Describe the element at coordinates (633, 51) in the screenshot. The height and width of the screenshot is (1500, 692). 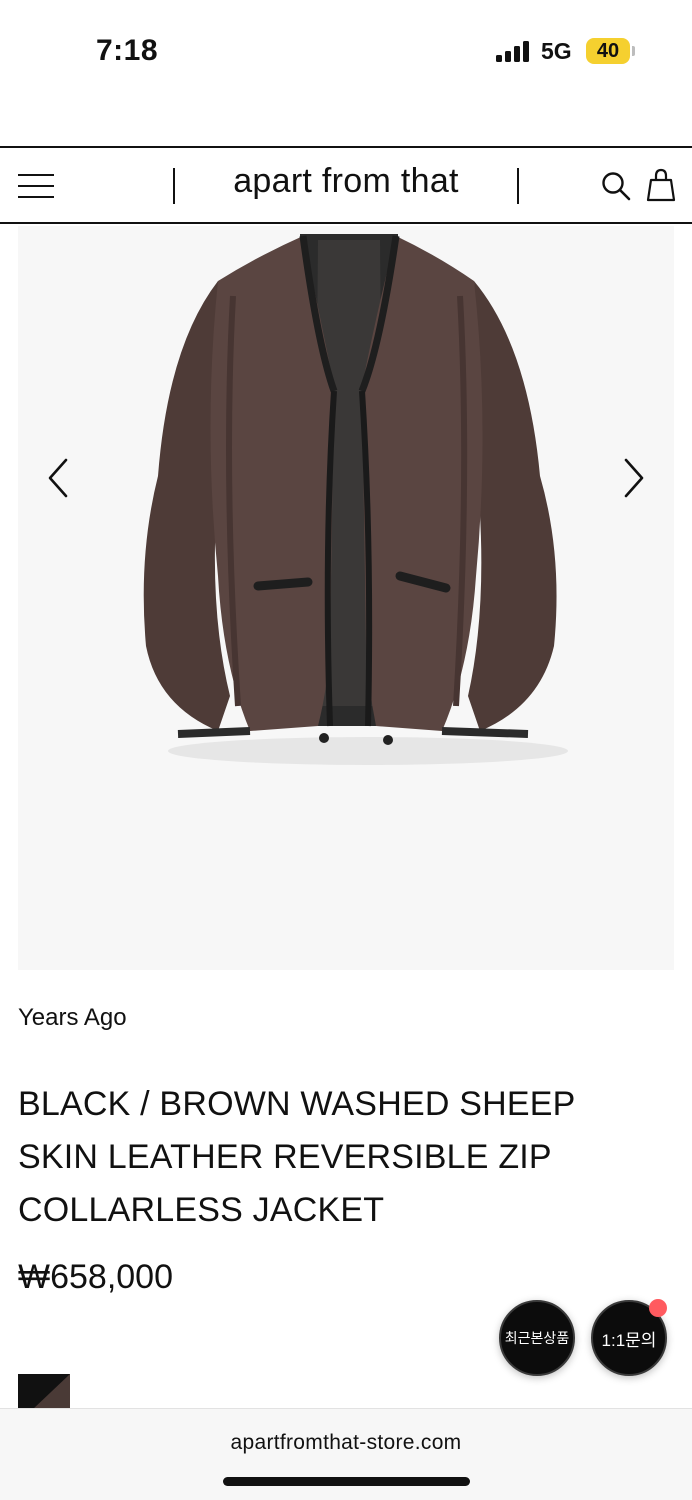
I see `battery-cap` at that location.